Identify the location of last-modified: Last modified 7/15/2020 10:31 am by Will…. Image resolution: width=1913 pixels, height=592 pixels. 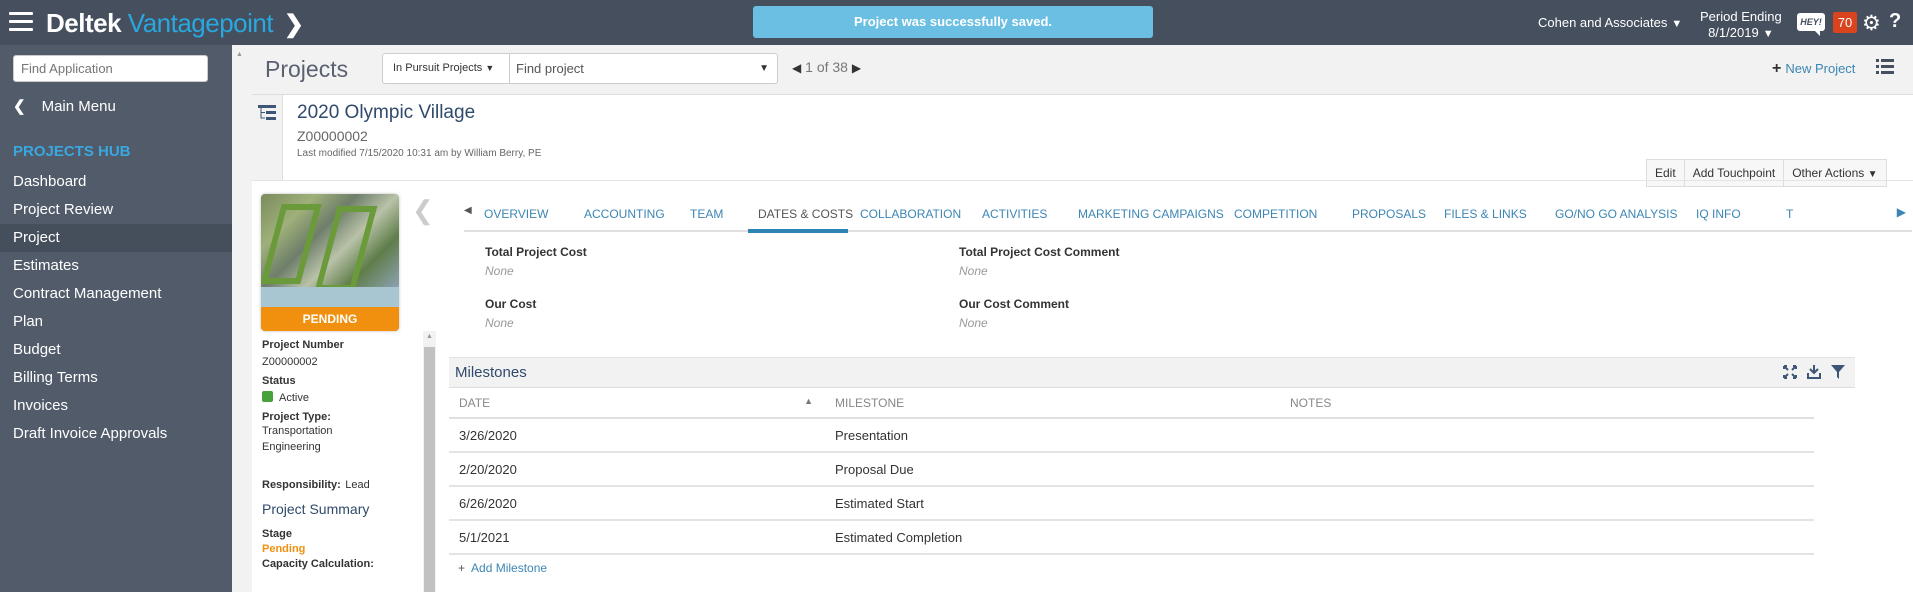
(419, 153).